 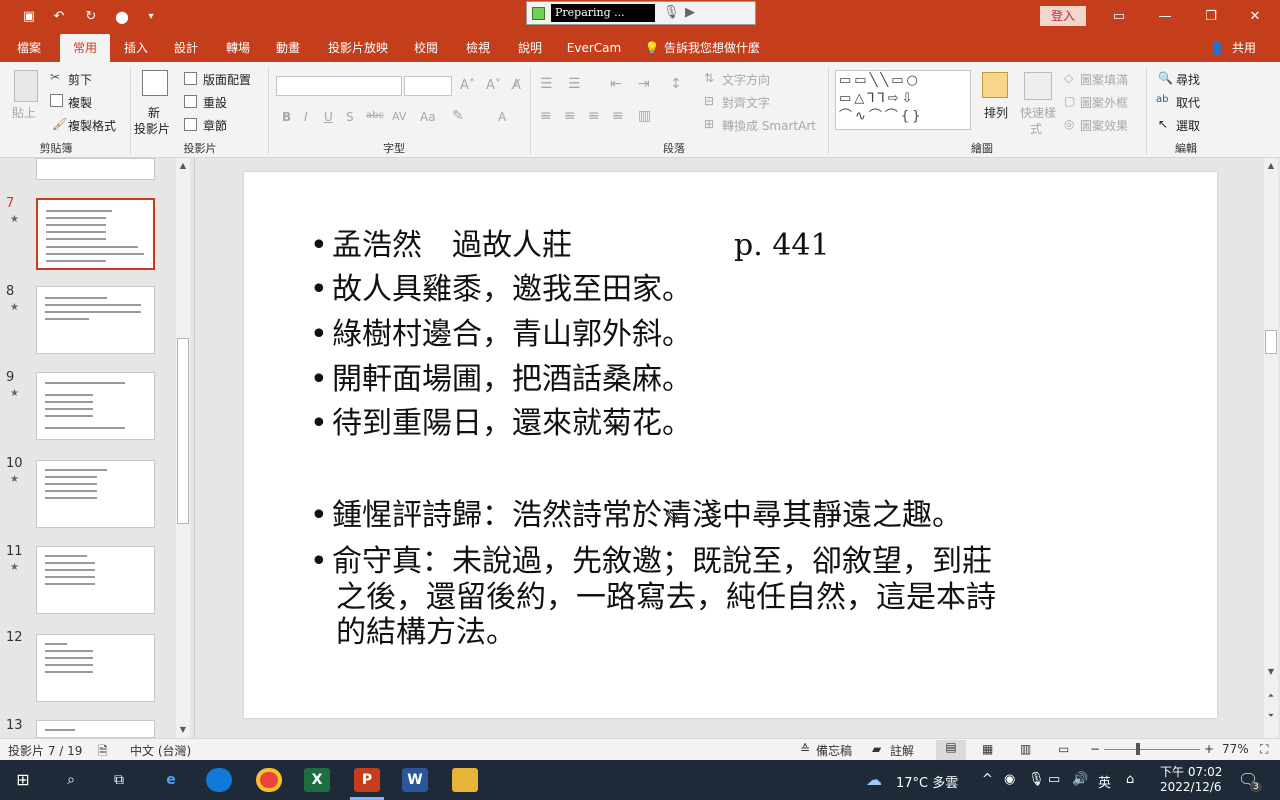 I want to click on zoom-in-icon: +, so click(x=1209, y=749).